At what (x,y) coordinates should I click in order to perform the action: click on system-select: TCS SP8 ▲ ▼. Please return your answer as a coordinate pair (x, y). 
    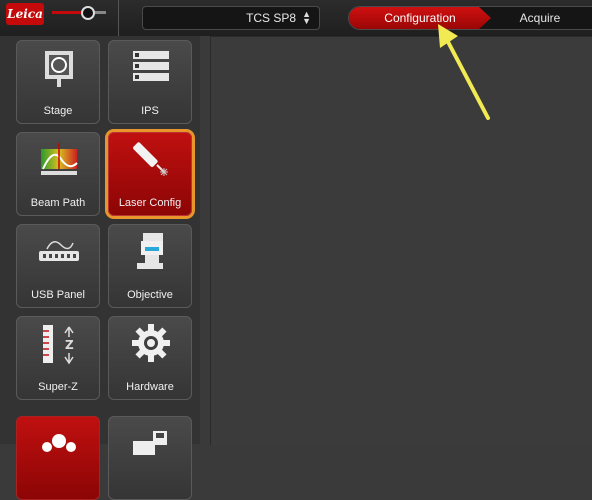
    Looking at the image, I should click on (231, 18).